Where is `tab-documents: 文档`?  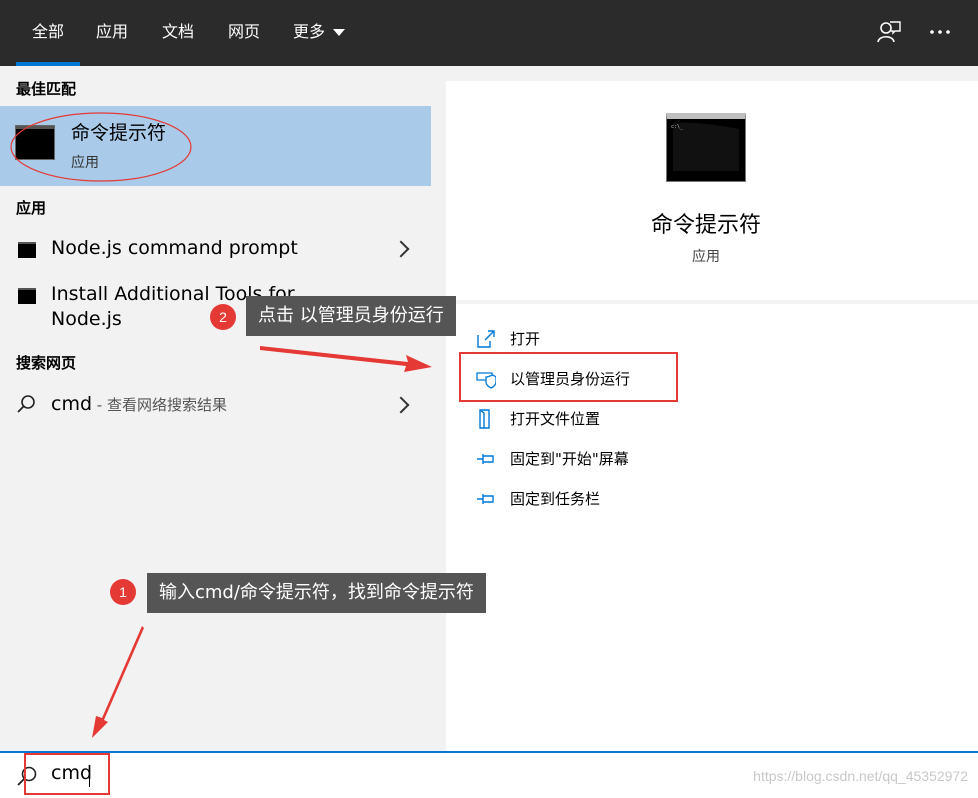 tab-documents: 文档 is located at coordinates (178, 33).